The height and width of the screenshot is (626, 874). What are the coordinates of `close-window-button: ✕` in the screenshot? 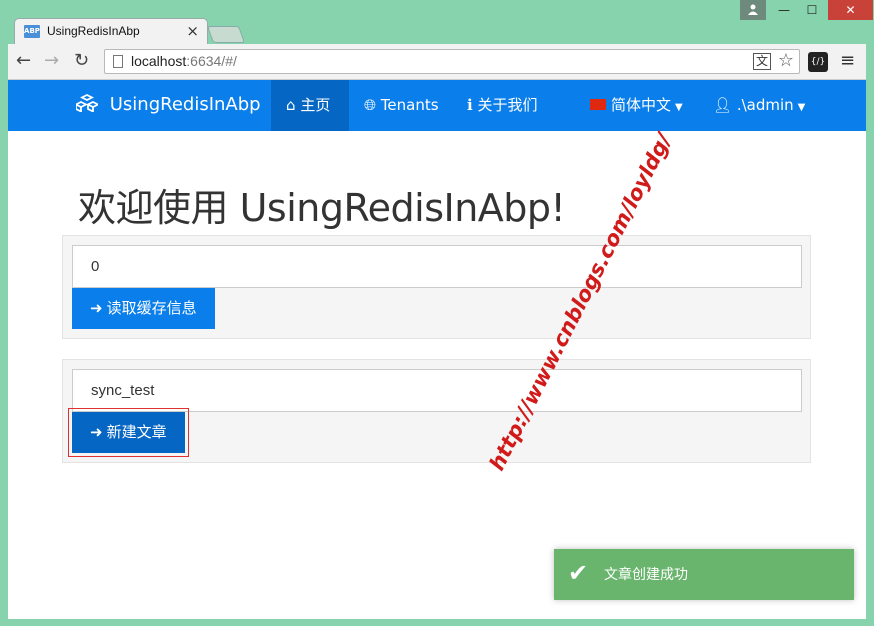 It's located at (850, 10).